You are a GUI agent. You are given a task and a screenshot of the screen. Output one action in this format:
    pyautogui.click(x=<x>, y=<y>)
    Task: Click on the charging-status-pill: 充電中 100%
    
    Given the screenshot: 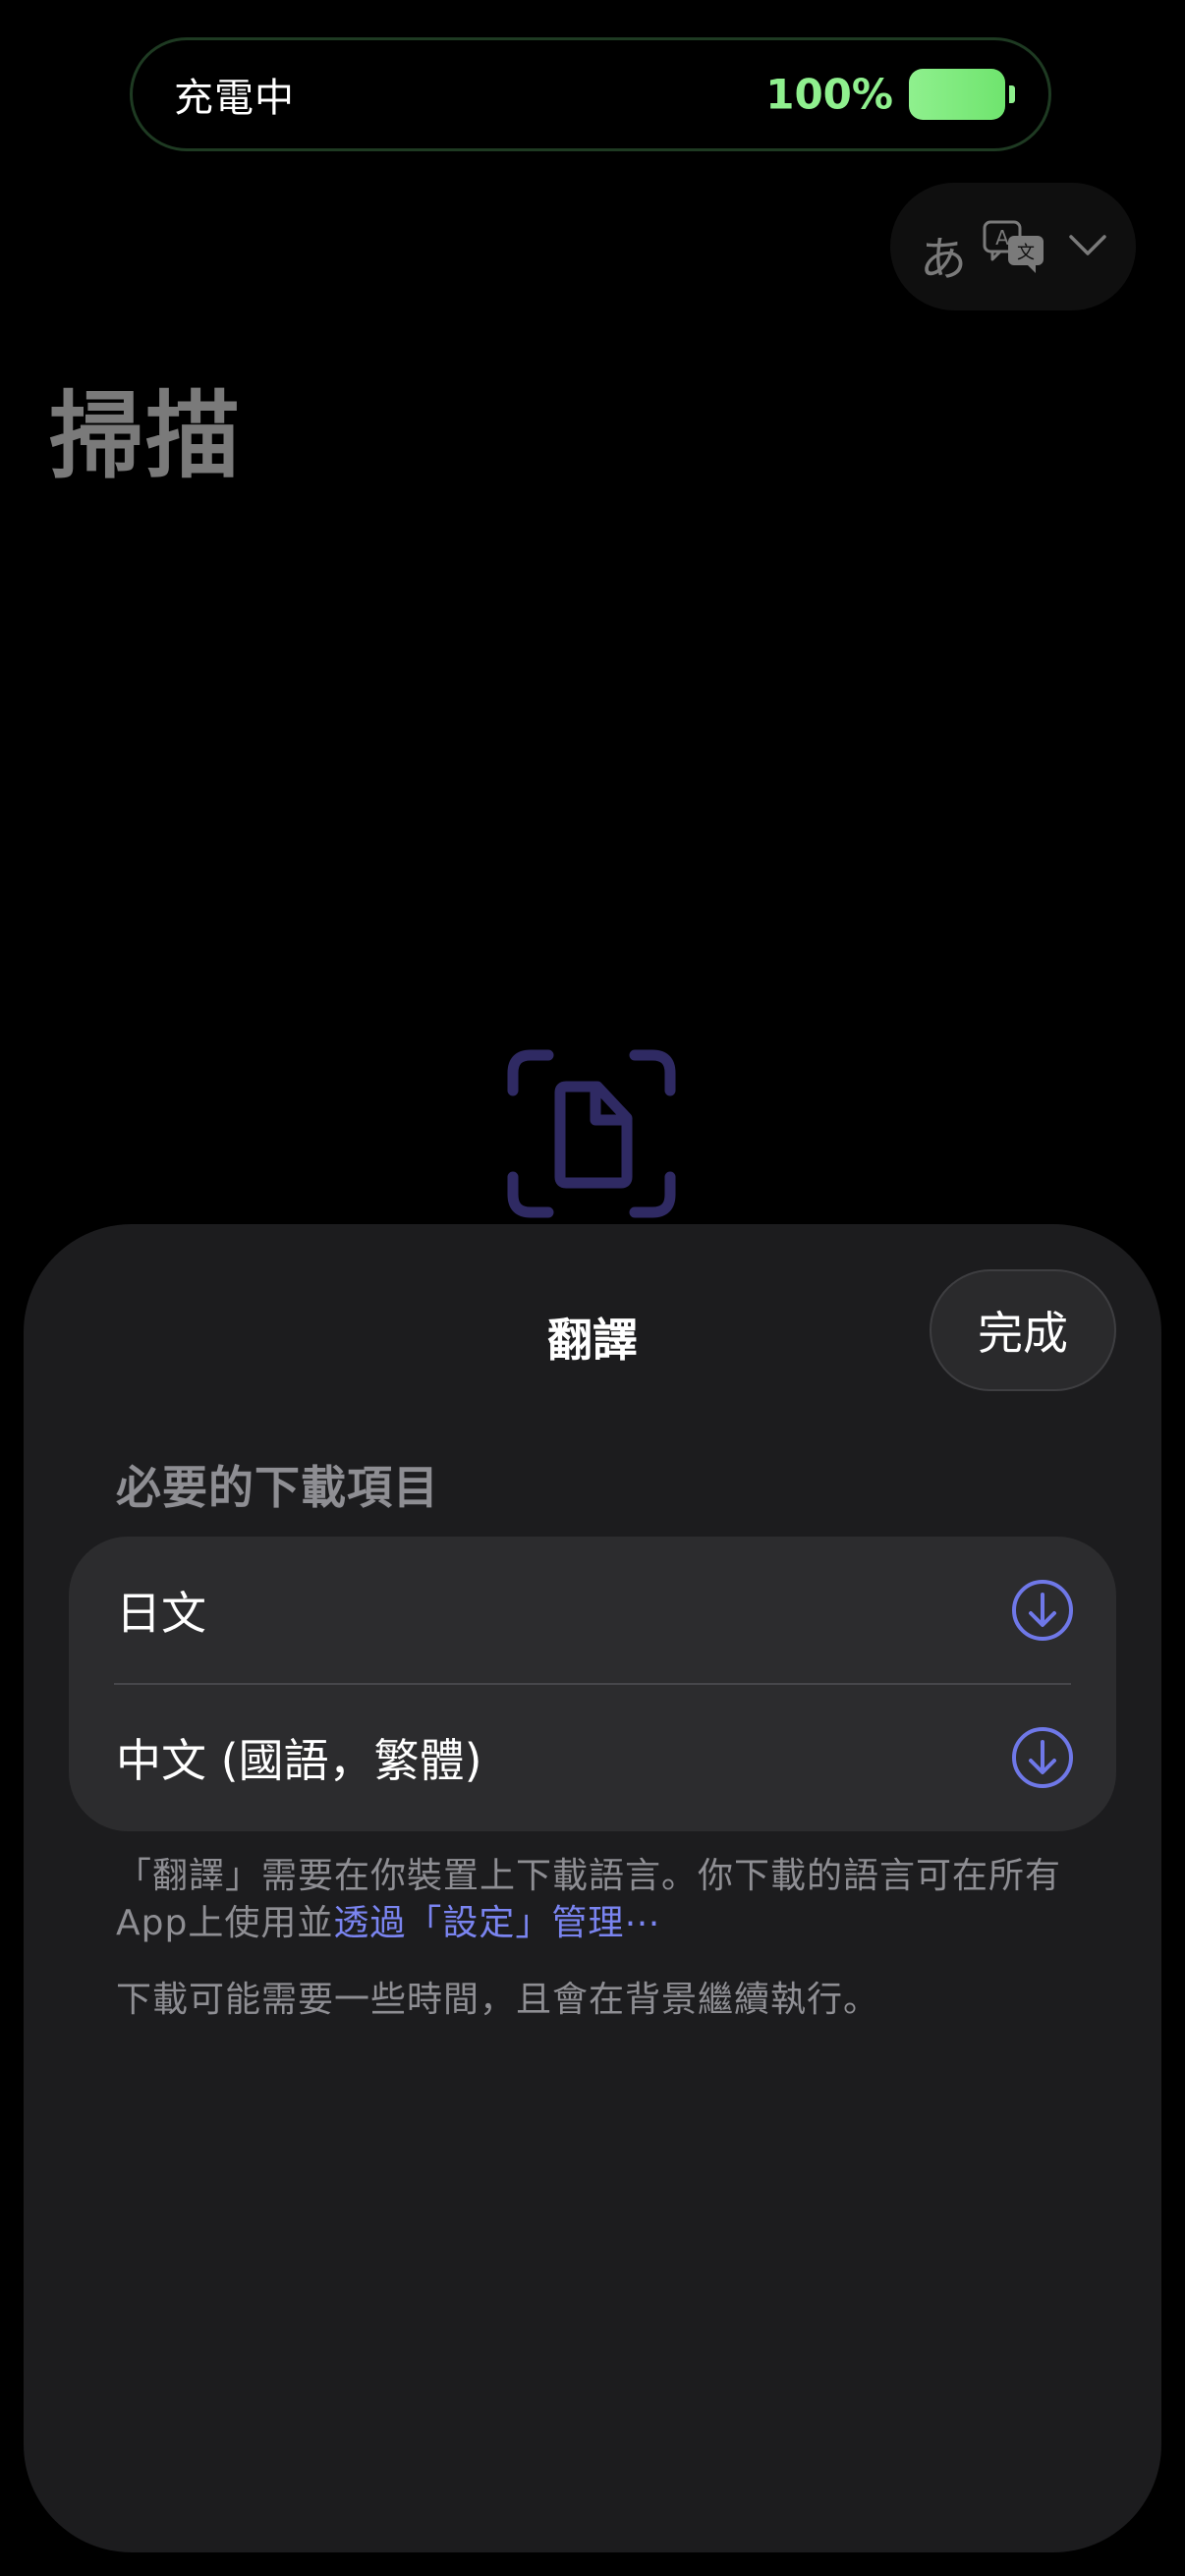 What is the action you would take?
    pyautogui.click(x=591, y=94)
    